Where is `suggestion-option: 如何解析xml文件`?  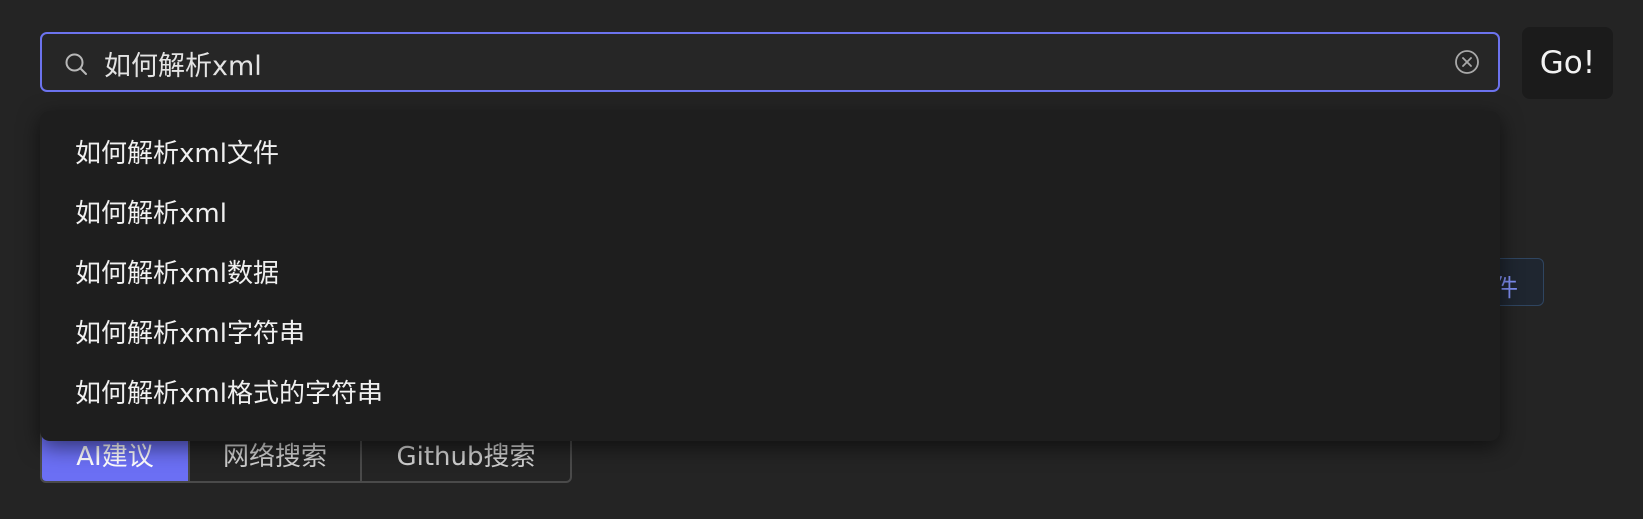 suggestion-option: 如何解析xml文件 is located at coordinates (770, 154).